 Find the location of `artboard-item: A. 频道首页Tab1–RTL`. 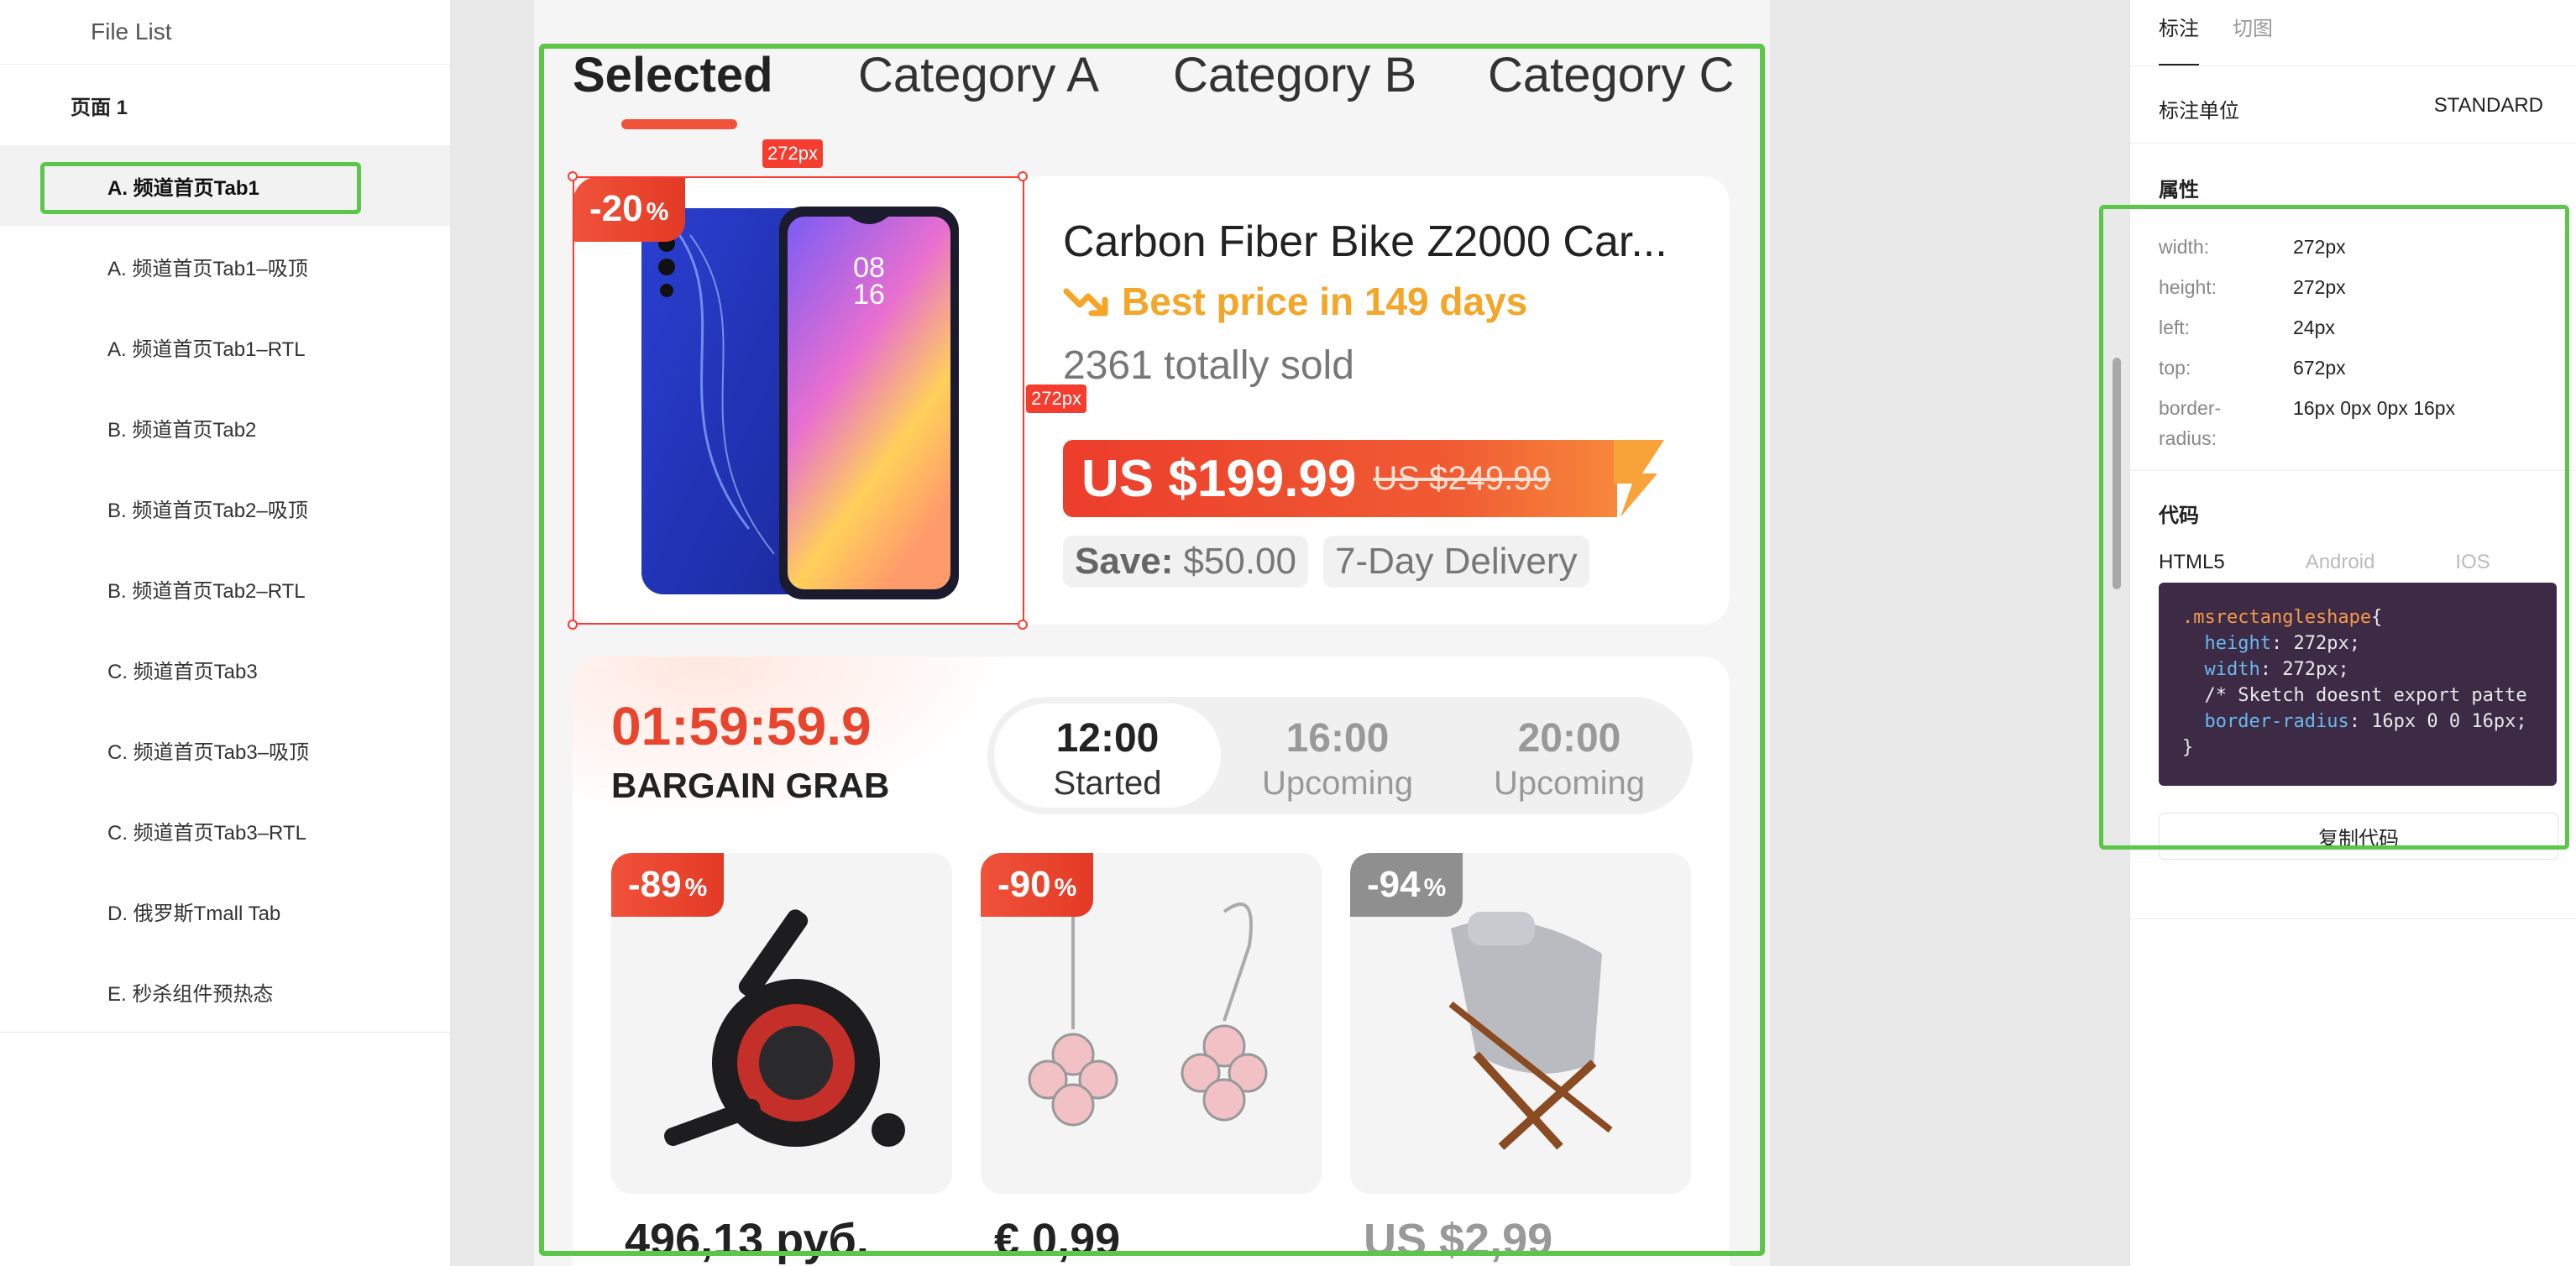

artboard-item: A. 频道首页Tab1–RTL is located at coordinates (225, 346).